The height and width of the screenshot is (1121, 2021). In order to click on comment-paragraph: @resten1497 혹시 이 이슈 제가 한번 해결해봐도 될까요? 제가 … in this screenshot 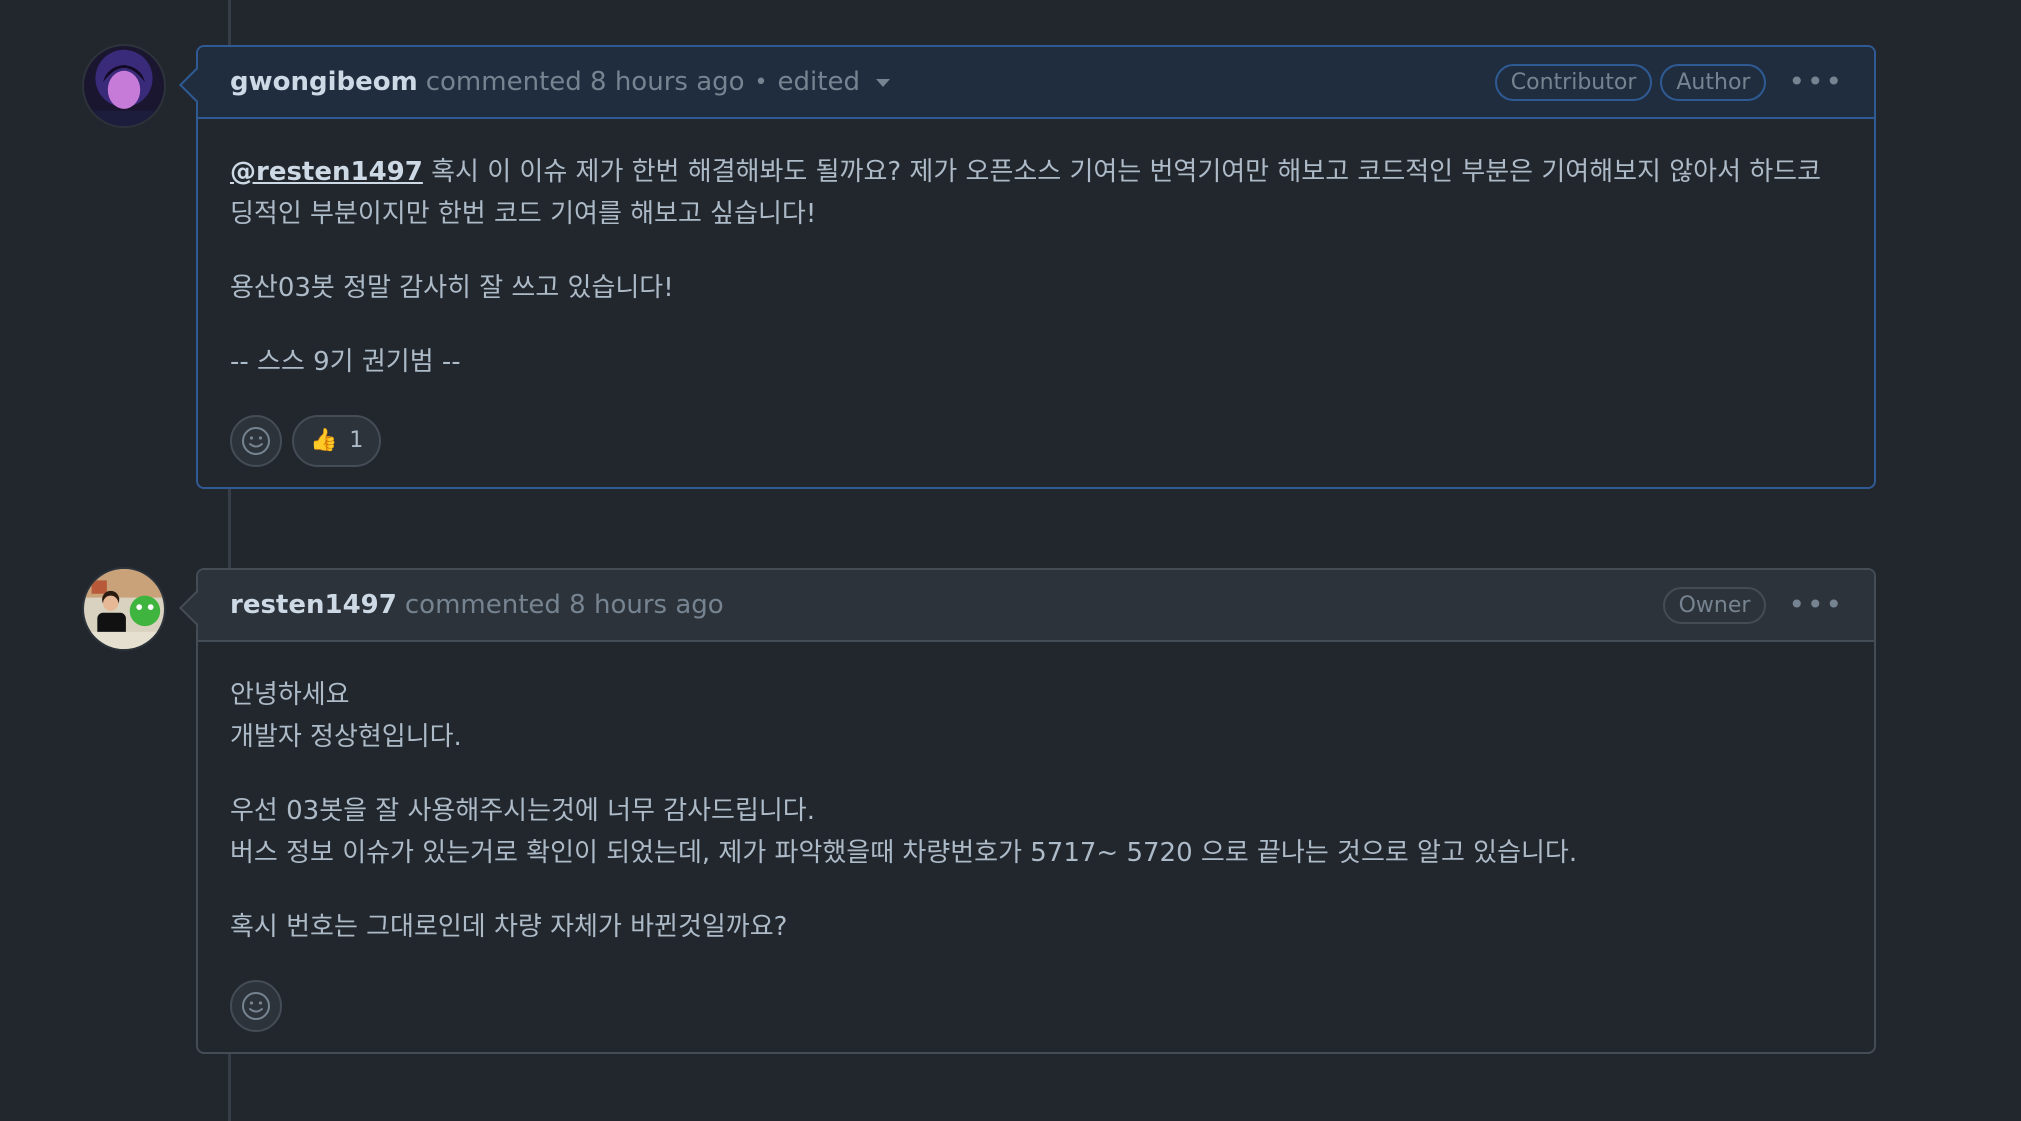, I will do `click(1026, 193)`.